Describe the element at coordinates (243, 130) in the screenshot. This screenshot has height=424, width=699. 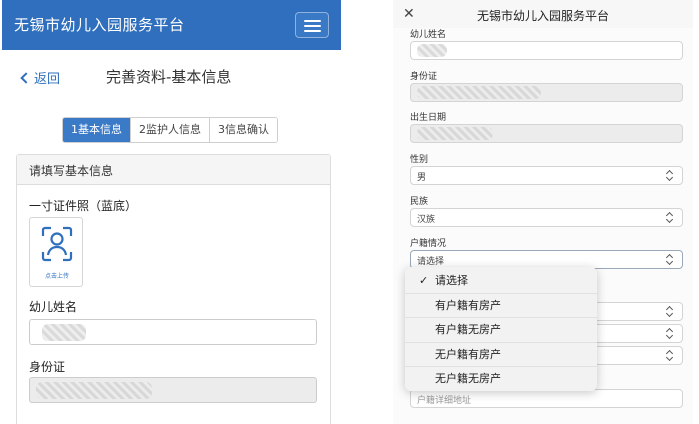
I see `step-confirm-info: 3信息确认` at that location.